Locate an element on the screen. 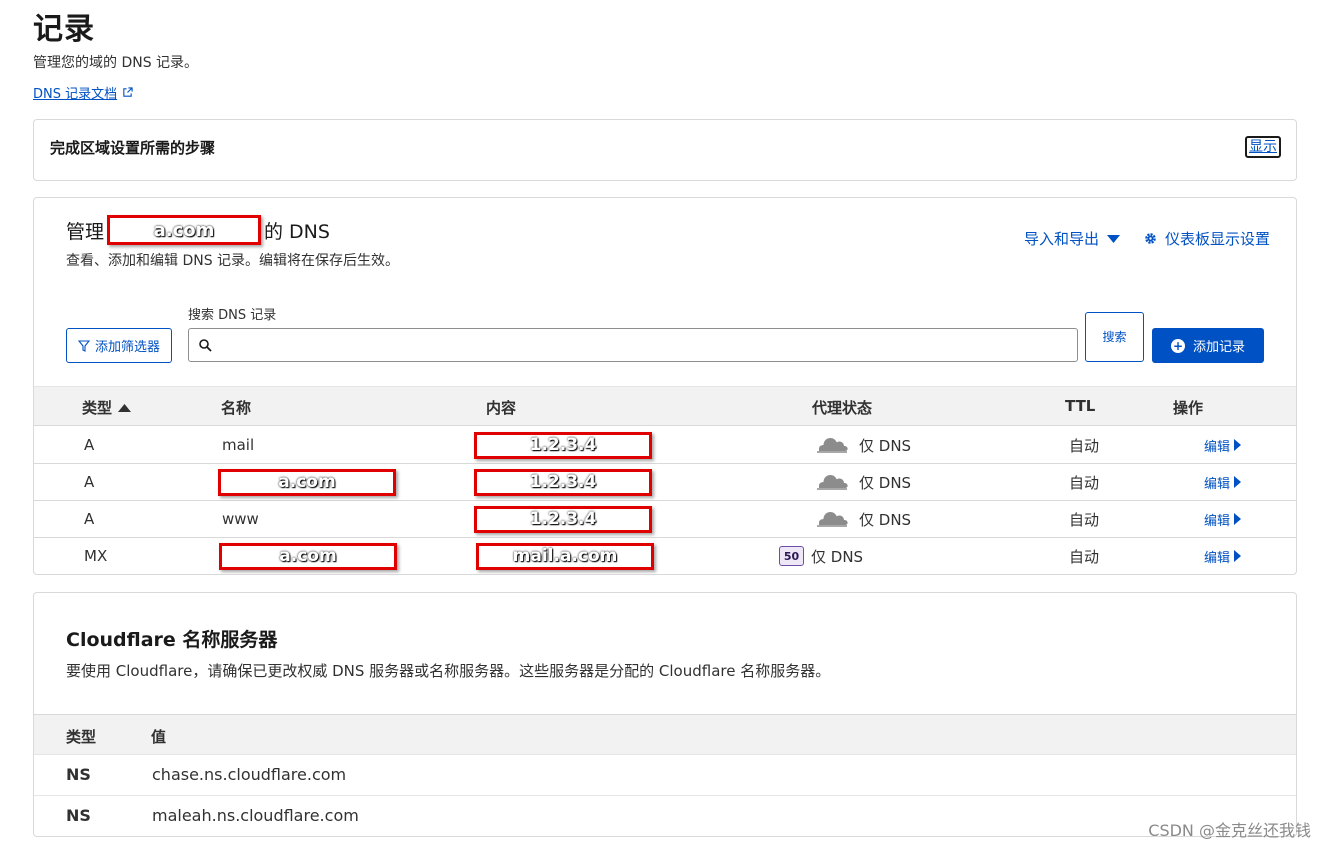  search-icon is located at coordinates (205, 345).